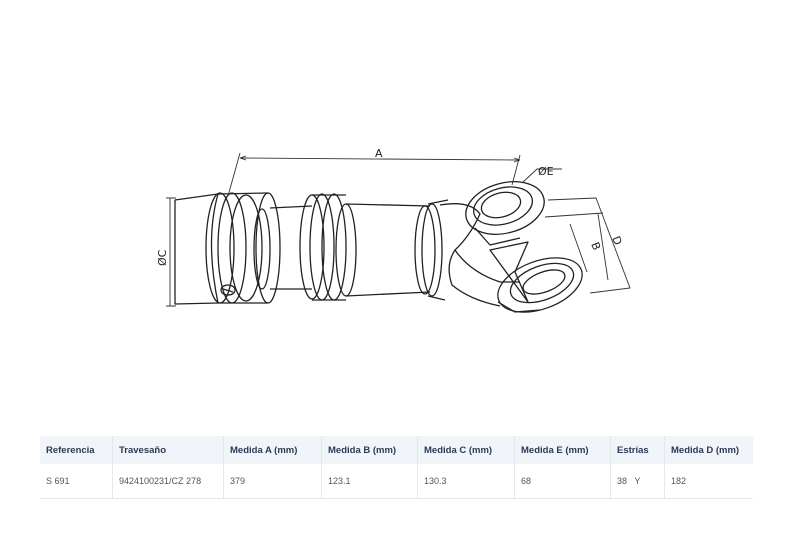 This screenshot has height=544, width=793. I want to click on header-medida-b: Medida B (mm), so click(369, 450).